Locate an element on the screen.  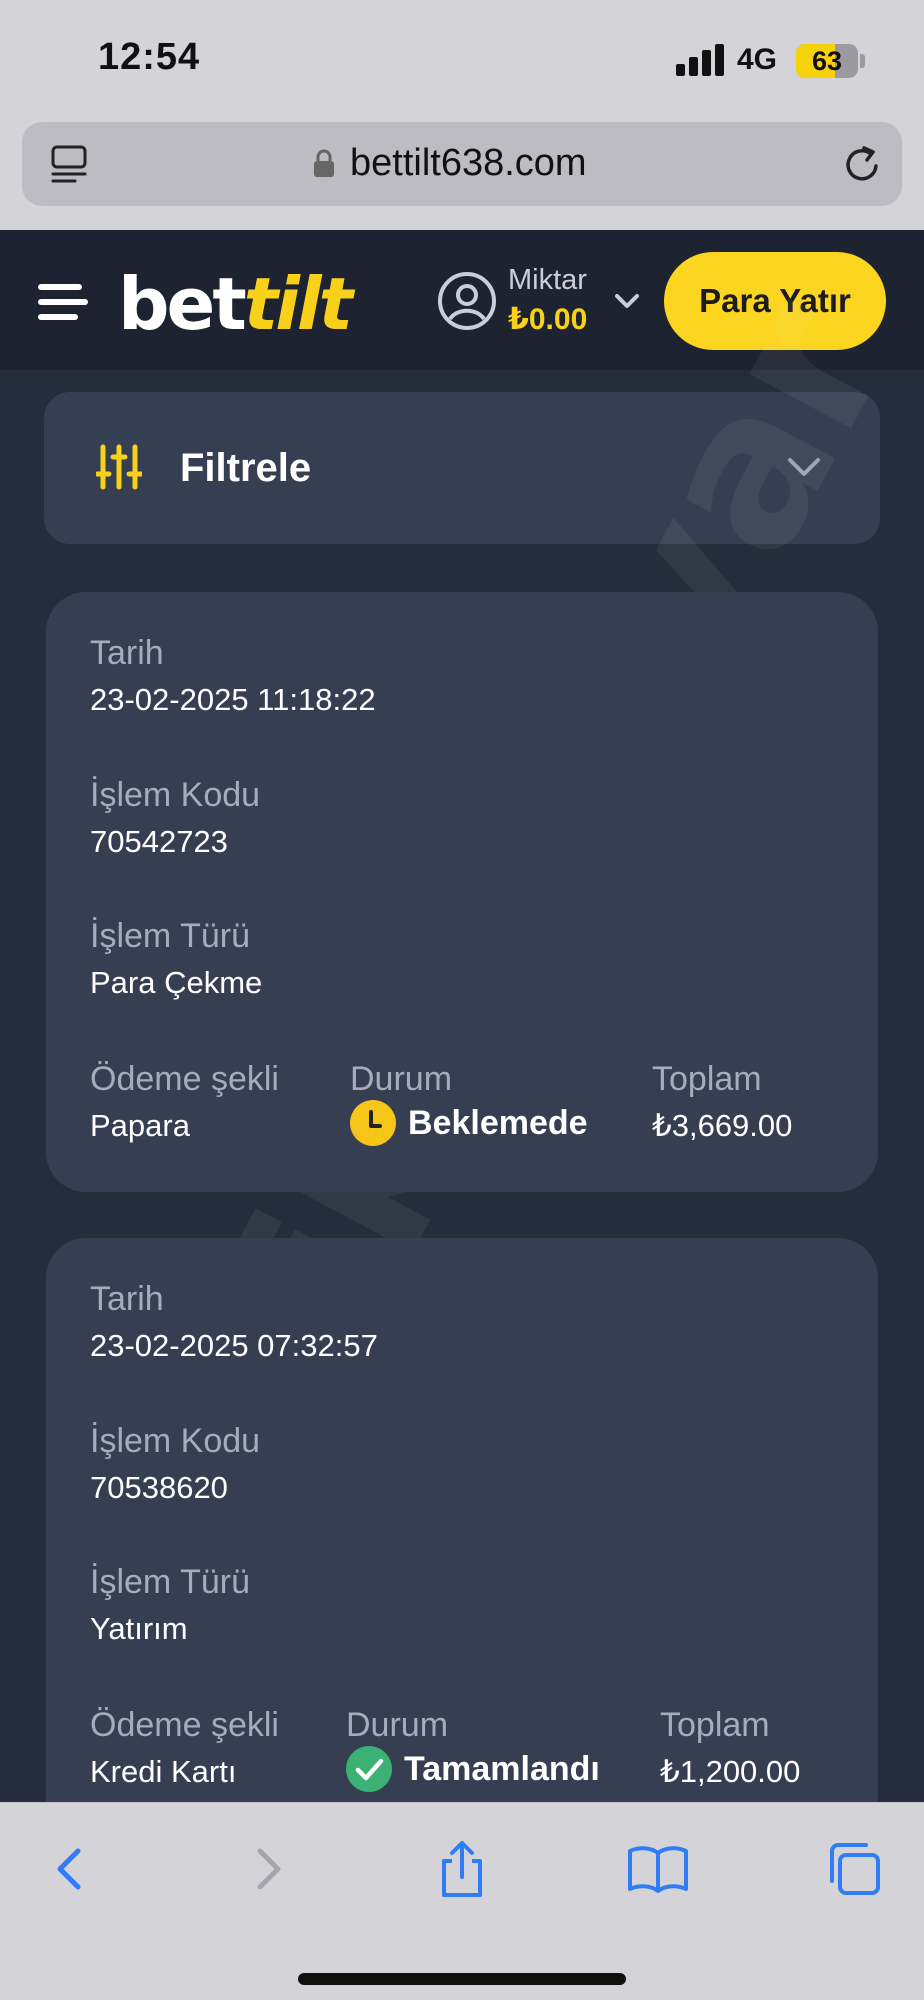
type-value: Yatırım is located at coordinates (139, 1628).